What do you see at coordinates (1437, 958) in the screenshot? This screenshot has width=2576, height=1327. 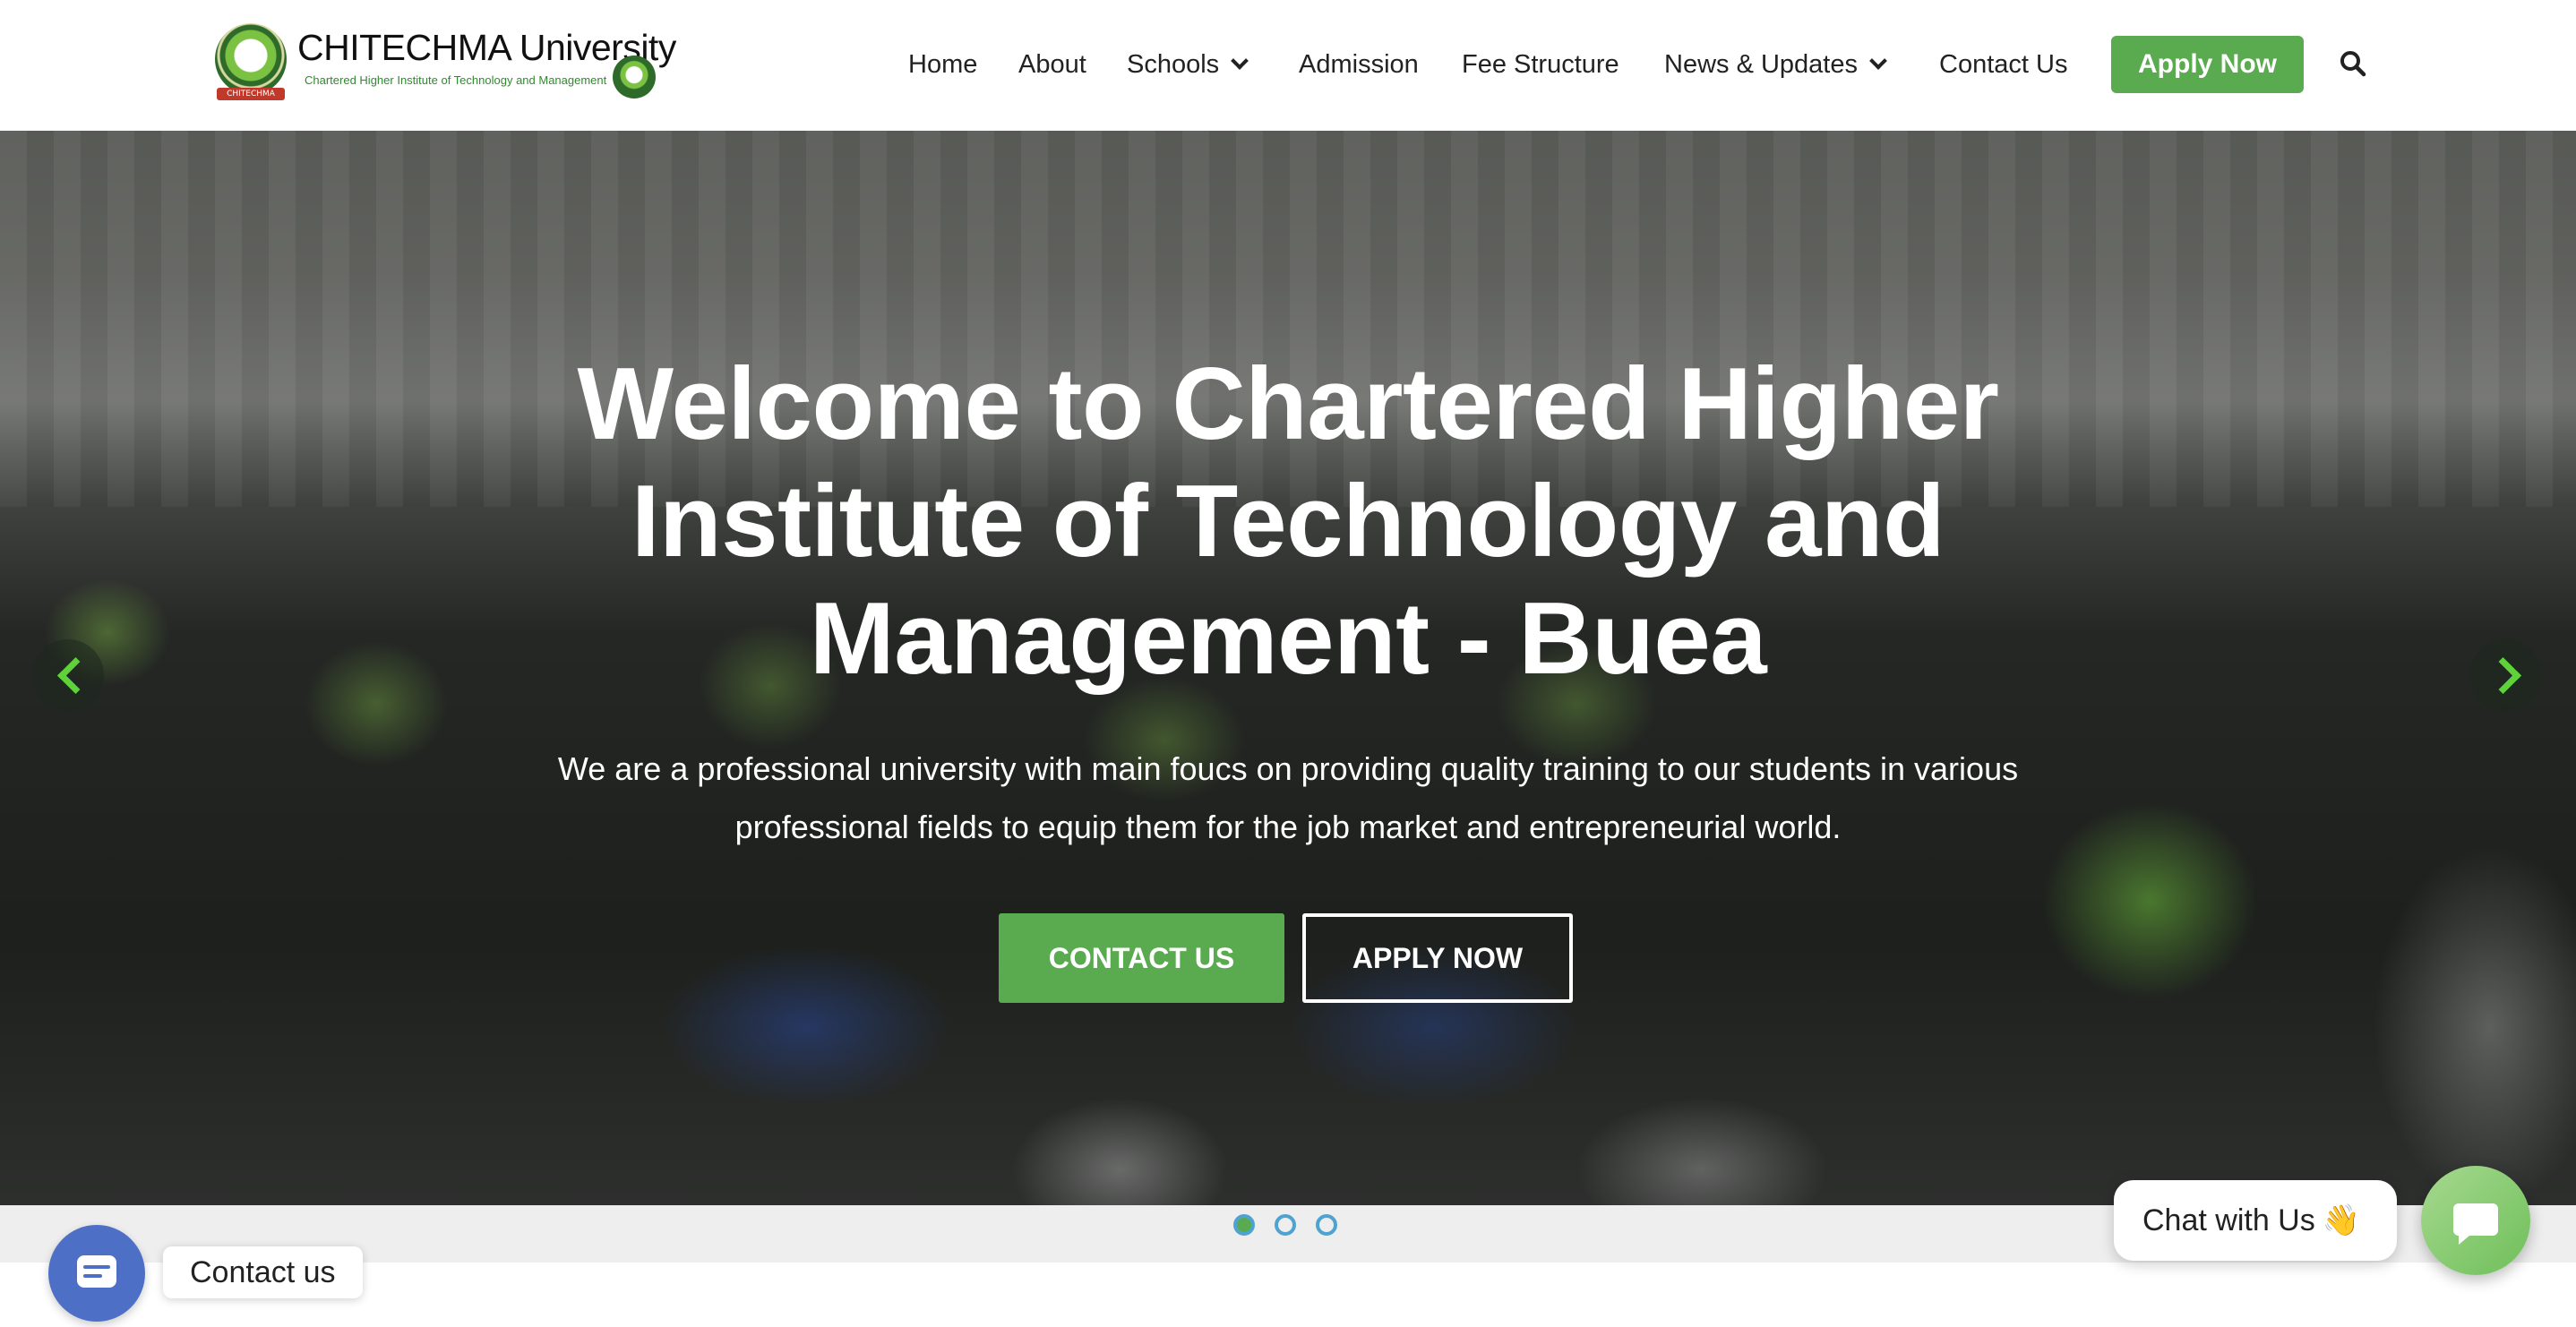 I see `hero-apply-now-button: APPLY NOW` at bounding box center [1437, 958].